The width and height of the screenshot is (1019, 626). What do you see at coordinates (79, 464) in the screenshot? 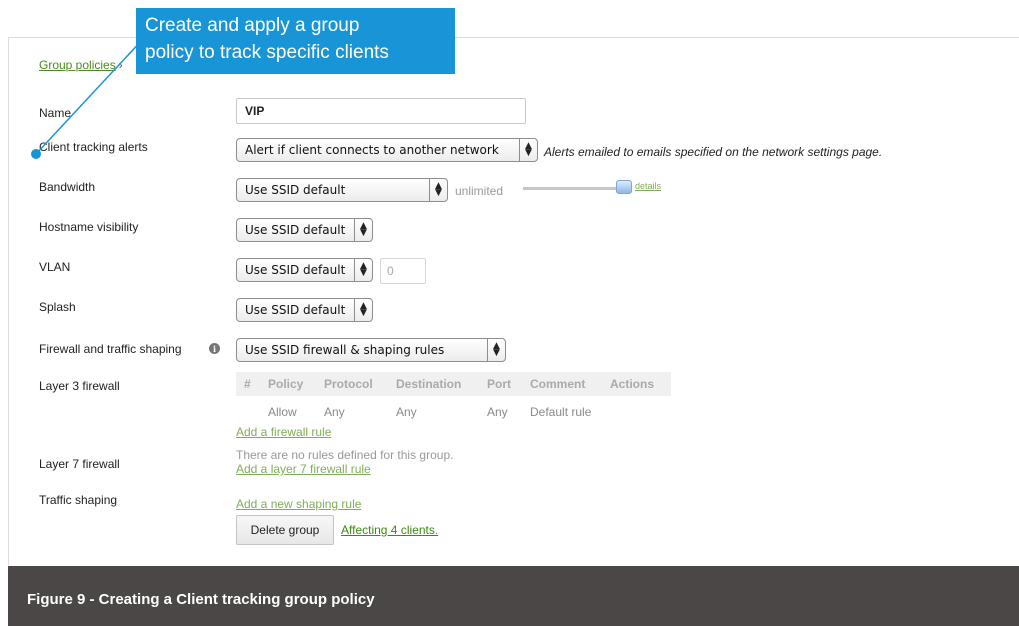
I see `layer7-firewall-label: Layer 7 firewall` at bounding box center [79, 464].